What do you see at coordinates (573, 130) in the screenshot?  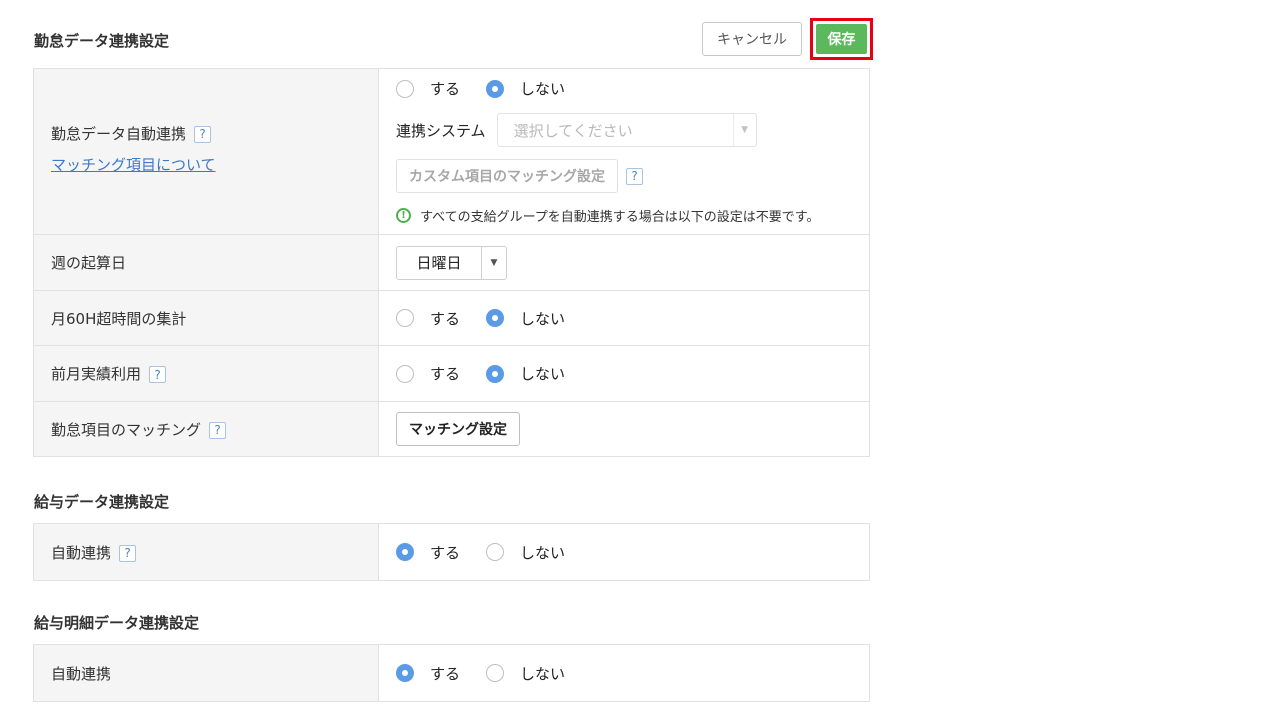 I see `system-select-placeholder: 選択してください` at bounding box center [573, 130].